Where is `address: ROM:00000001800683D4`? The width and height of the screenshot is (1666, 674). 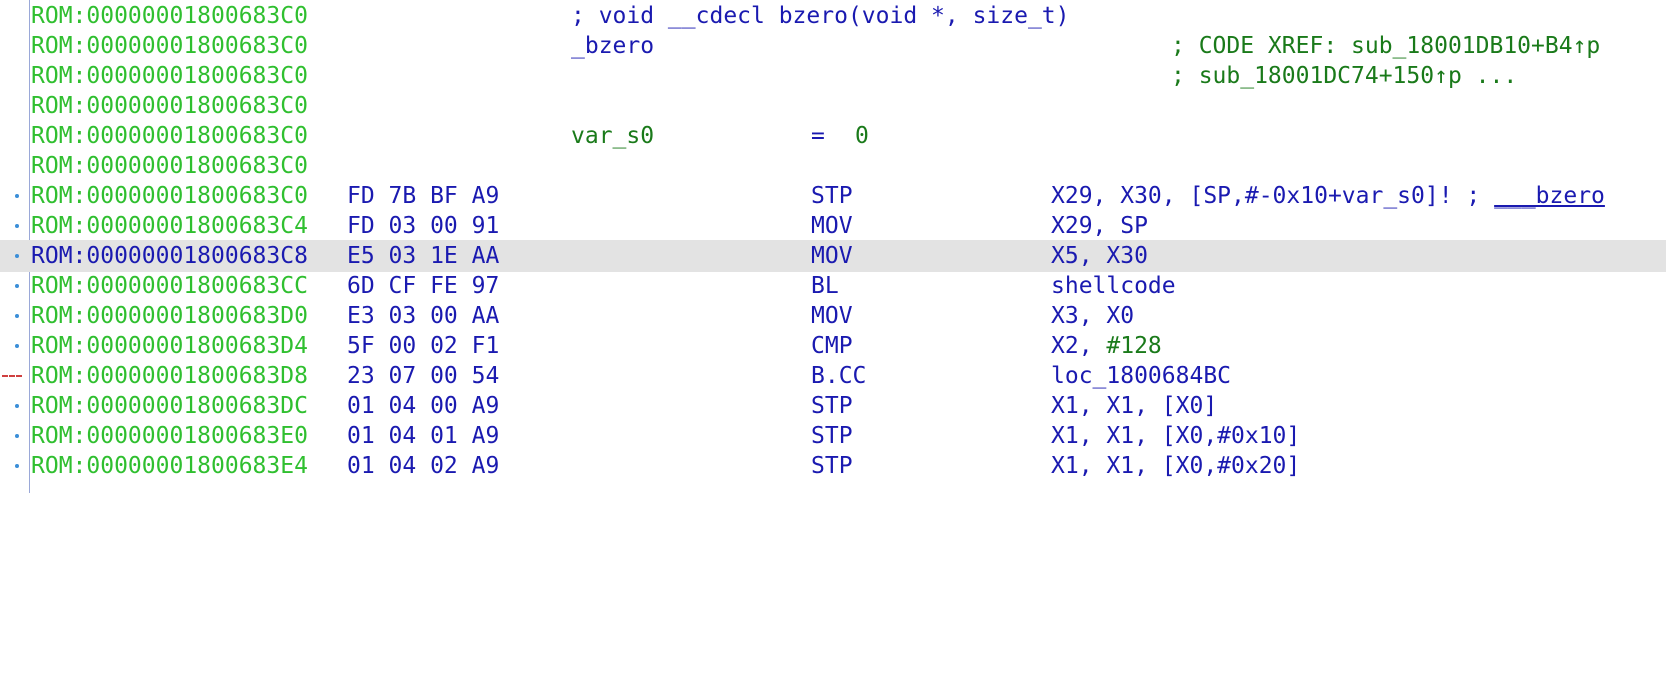
address: ROM:00000001800683D4 is located at coordinates (169, 346).